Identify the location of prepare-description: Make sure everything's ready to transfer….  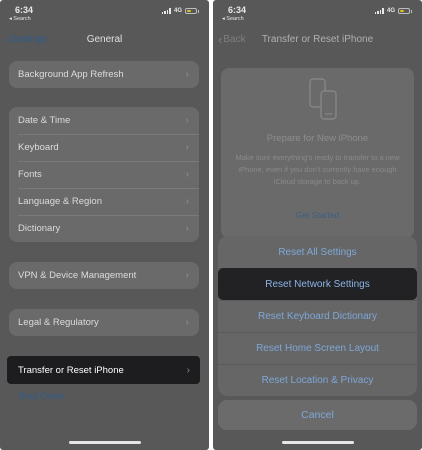
(317, 169).